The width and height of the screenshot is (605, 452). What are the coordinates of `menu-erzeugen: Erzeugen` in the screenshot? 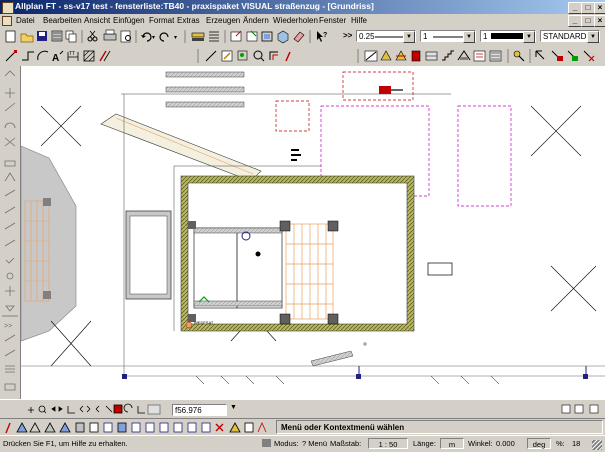 It's located at (223, 20).